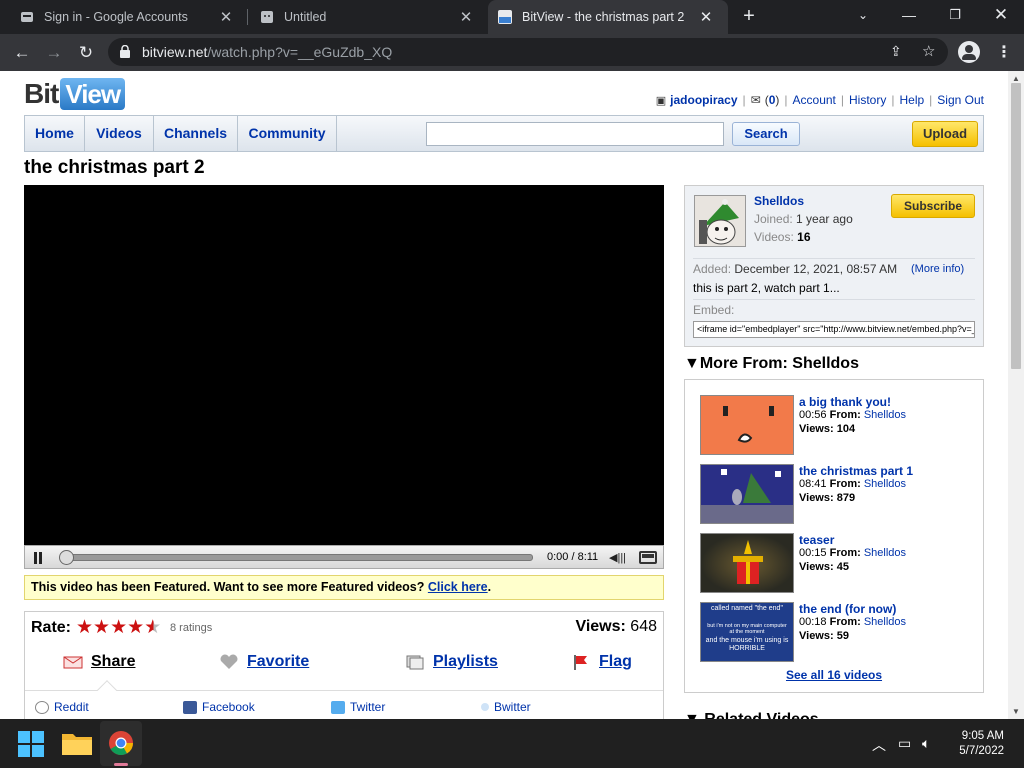  Describe the element at coordinates (38, 558) in the screenshot. I see `pause-icon` at that location.